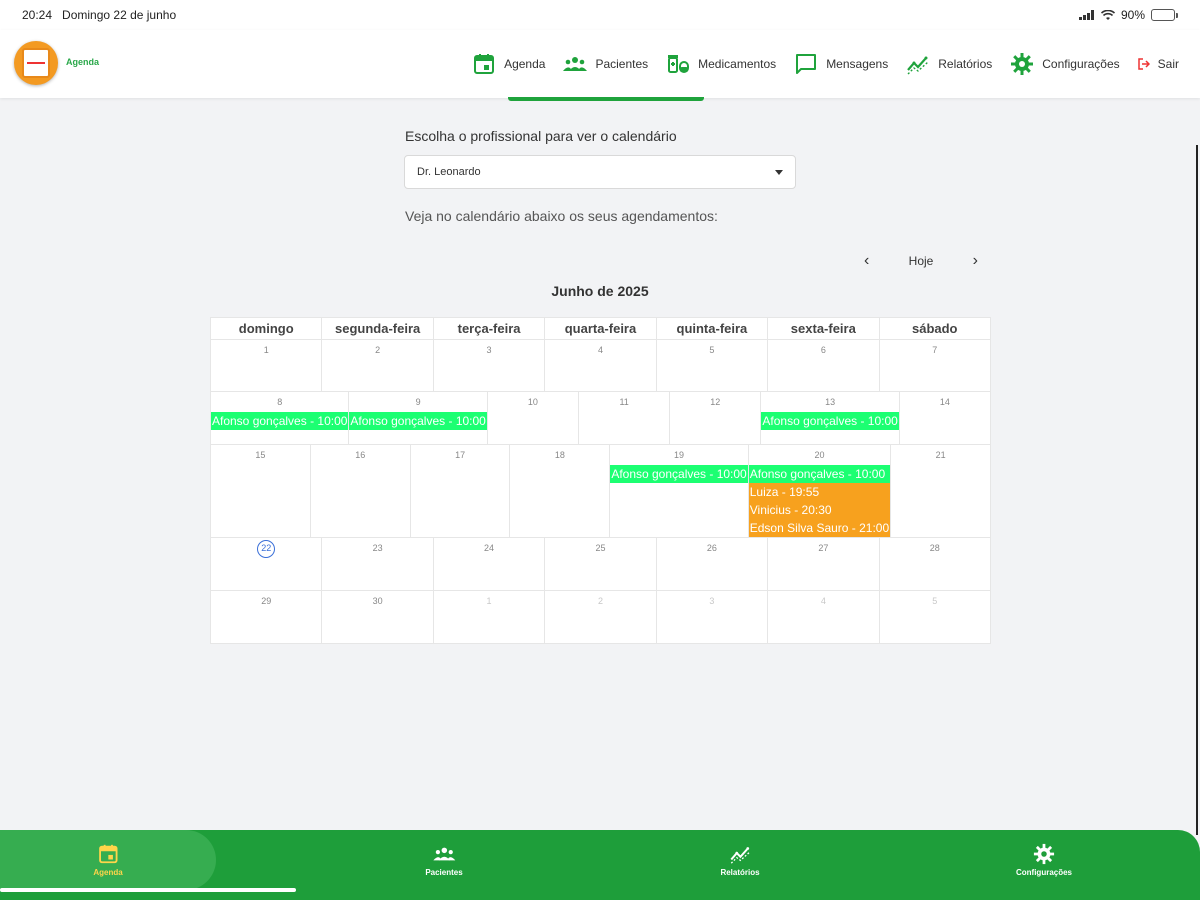  Describe the element at coordinates (823, 350) in the screenshot. I see `day-number-text: 6` at that location.